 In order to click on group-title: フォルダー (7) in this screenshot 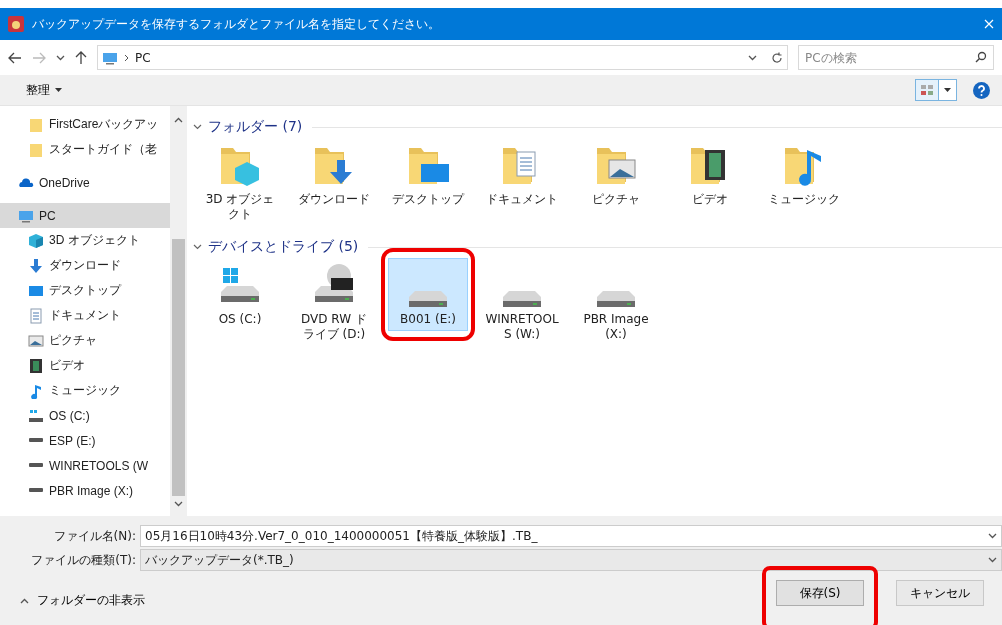, I will do `click(255, 127)`.